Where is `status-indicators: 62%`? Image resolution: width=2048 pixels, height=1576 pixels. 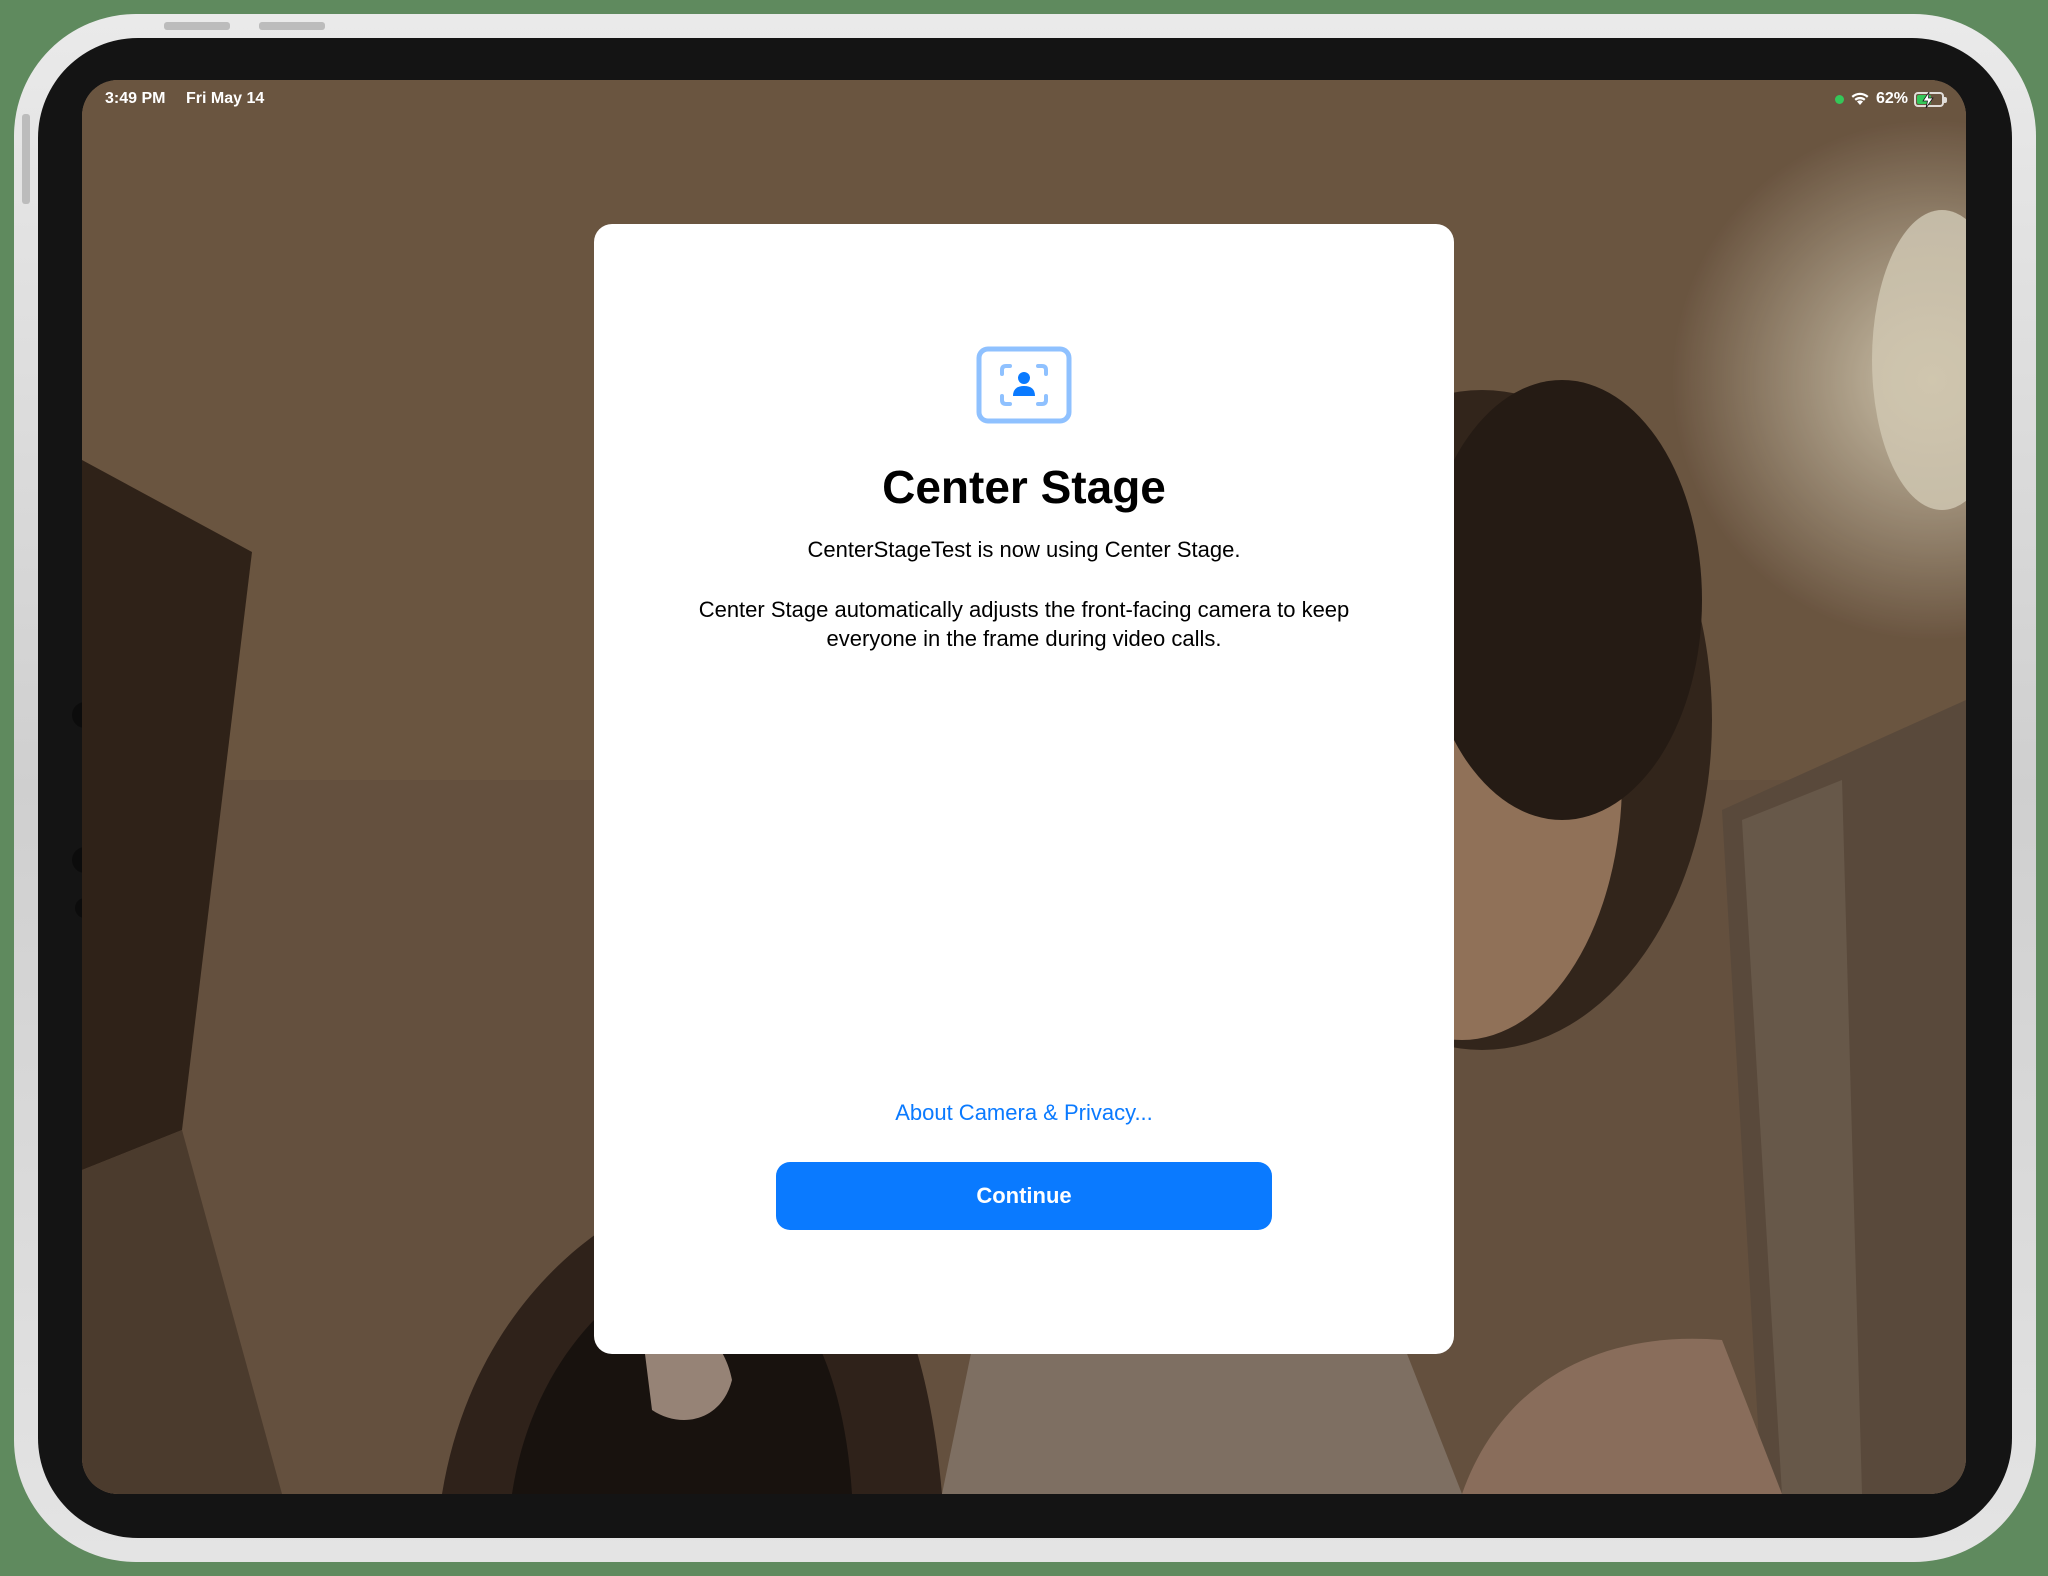 status-indicators: 62% is located at coordinates (1890, 99).